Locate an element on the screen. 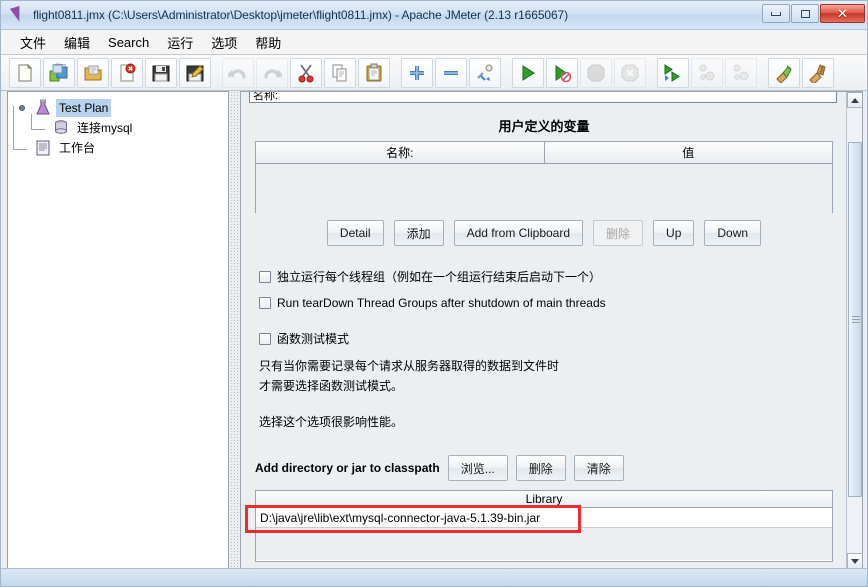 The image size is (868, 587). minimize-icon is located at coordinates (776, 13).